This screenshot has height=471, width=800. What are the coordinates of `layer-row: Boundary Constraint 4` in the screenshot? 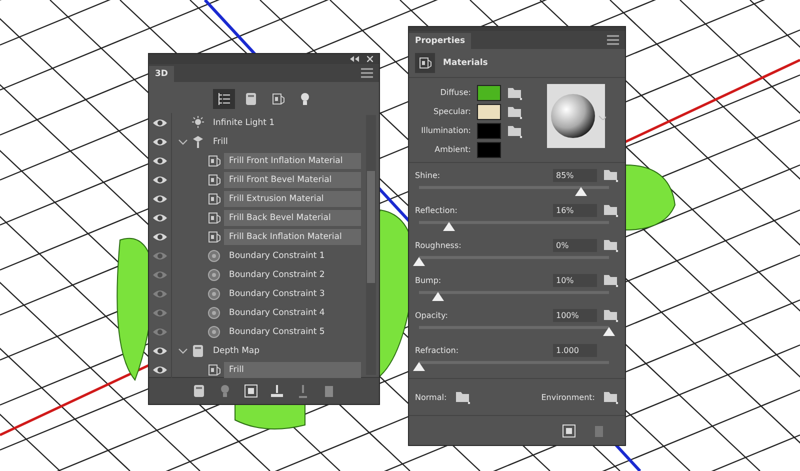 It's located at (256, 312).